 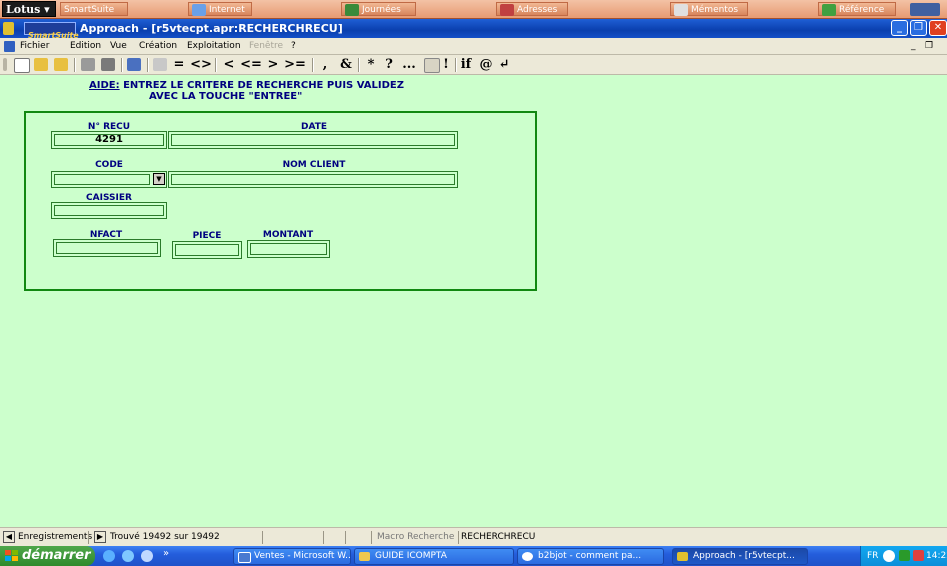 I want to click on smartmaster-icon, so click(x=61, y=64).